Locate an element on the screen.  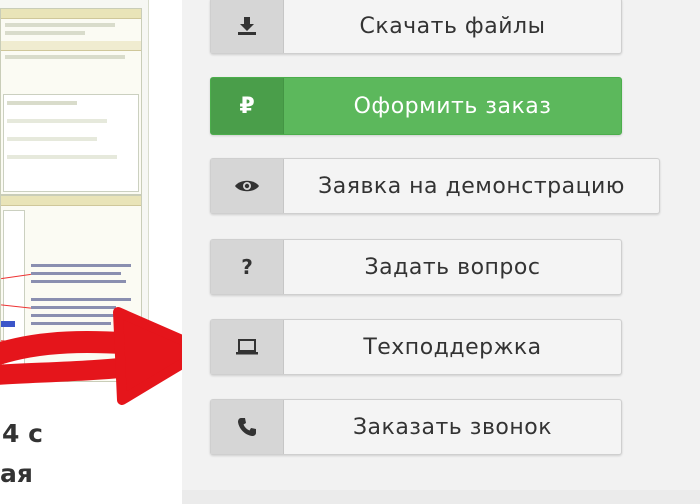
demo-request-label: Заявка на демонстрацию is located at coordinates (471, 186).